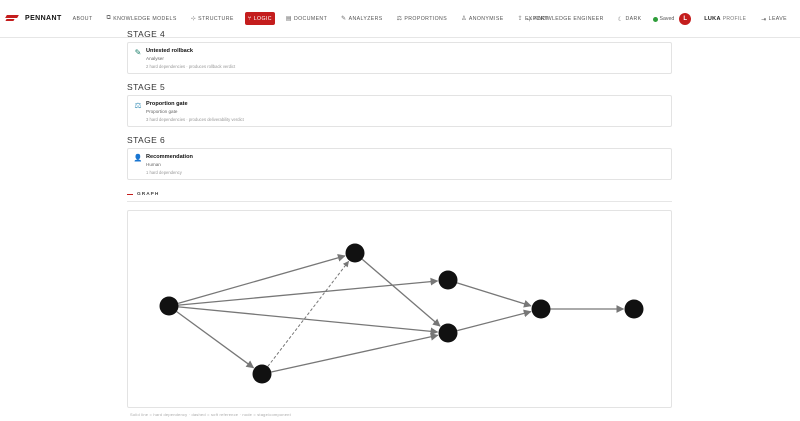  I want to click on logic-icon: ⑂, so click(249, 18).